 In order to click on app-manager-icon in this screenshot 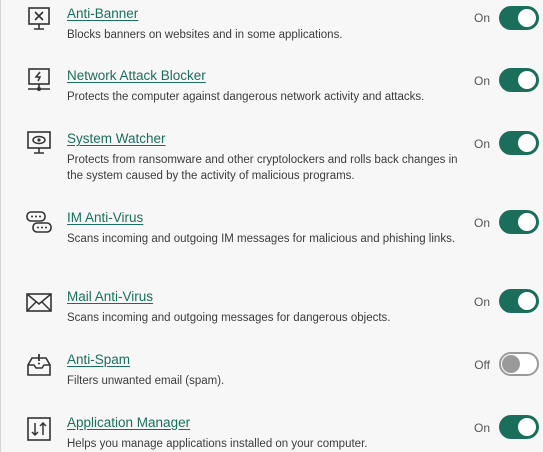, I will do `click(39, 429)`.